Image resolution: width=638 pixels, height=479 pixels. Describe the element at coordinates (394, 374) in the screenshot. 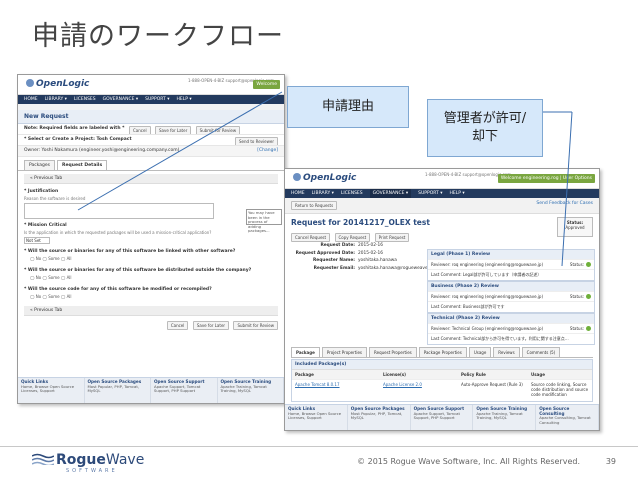

I see `col-licenses: License(s)` at that location.